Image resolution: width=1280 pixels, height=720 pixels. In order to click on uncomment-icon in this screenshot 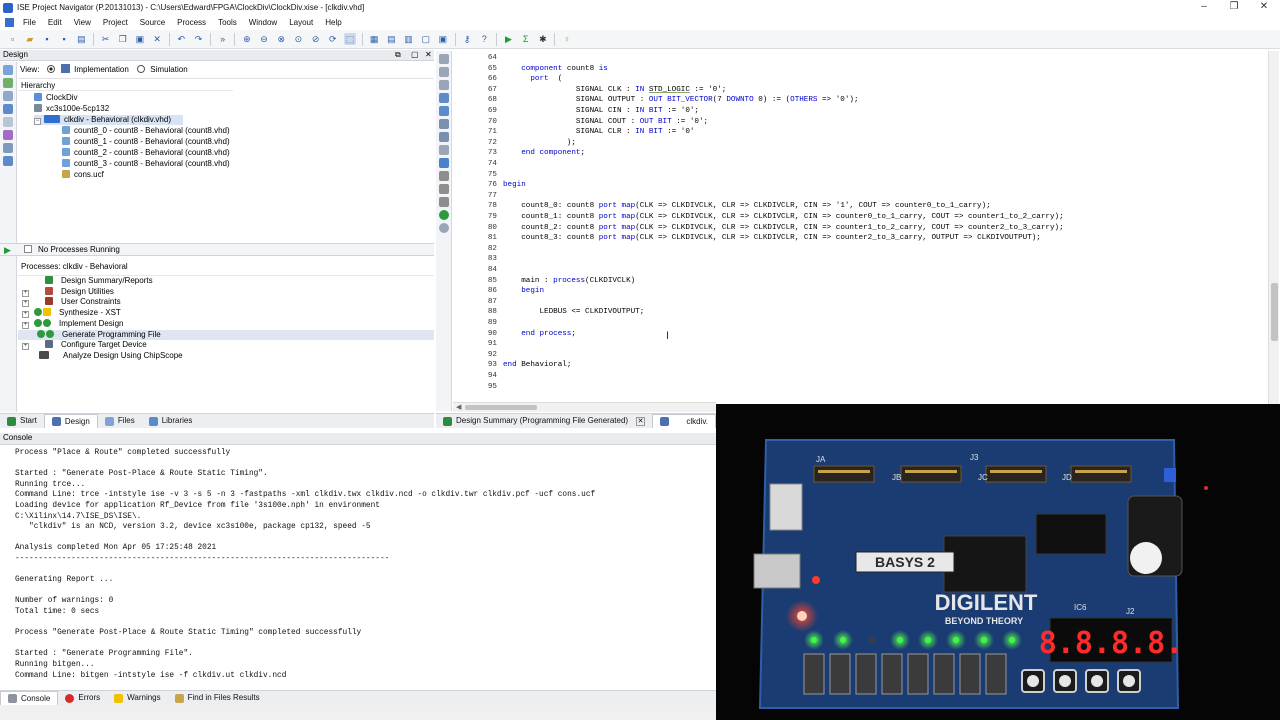, I will do `click(444, 137)`.